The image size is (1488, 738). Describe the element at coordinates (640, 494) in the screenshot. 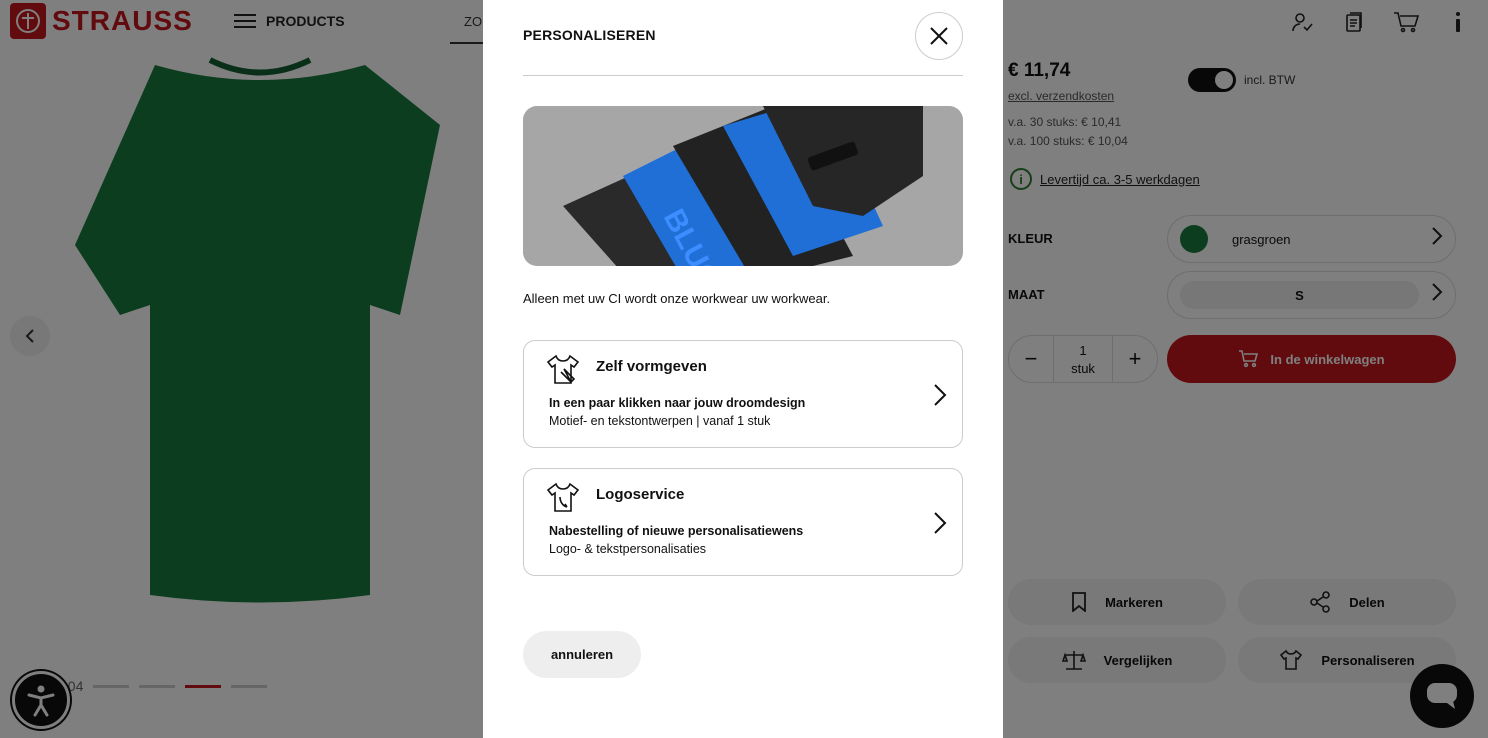

I see `option-title: Logoservice` at that location.